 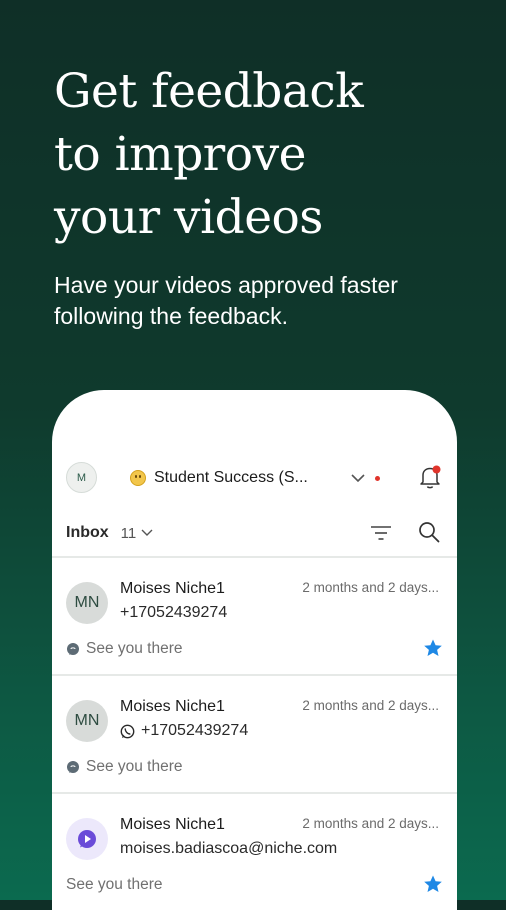 I want to click on headline-line-2: to improve, so click(x=180, y=154).